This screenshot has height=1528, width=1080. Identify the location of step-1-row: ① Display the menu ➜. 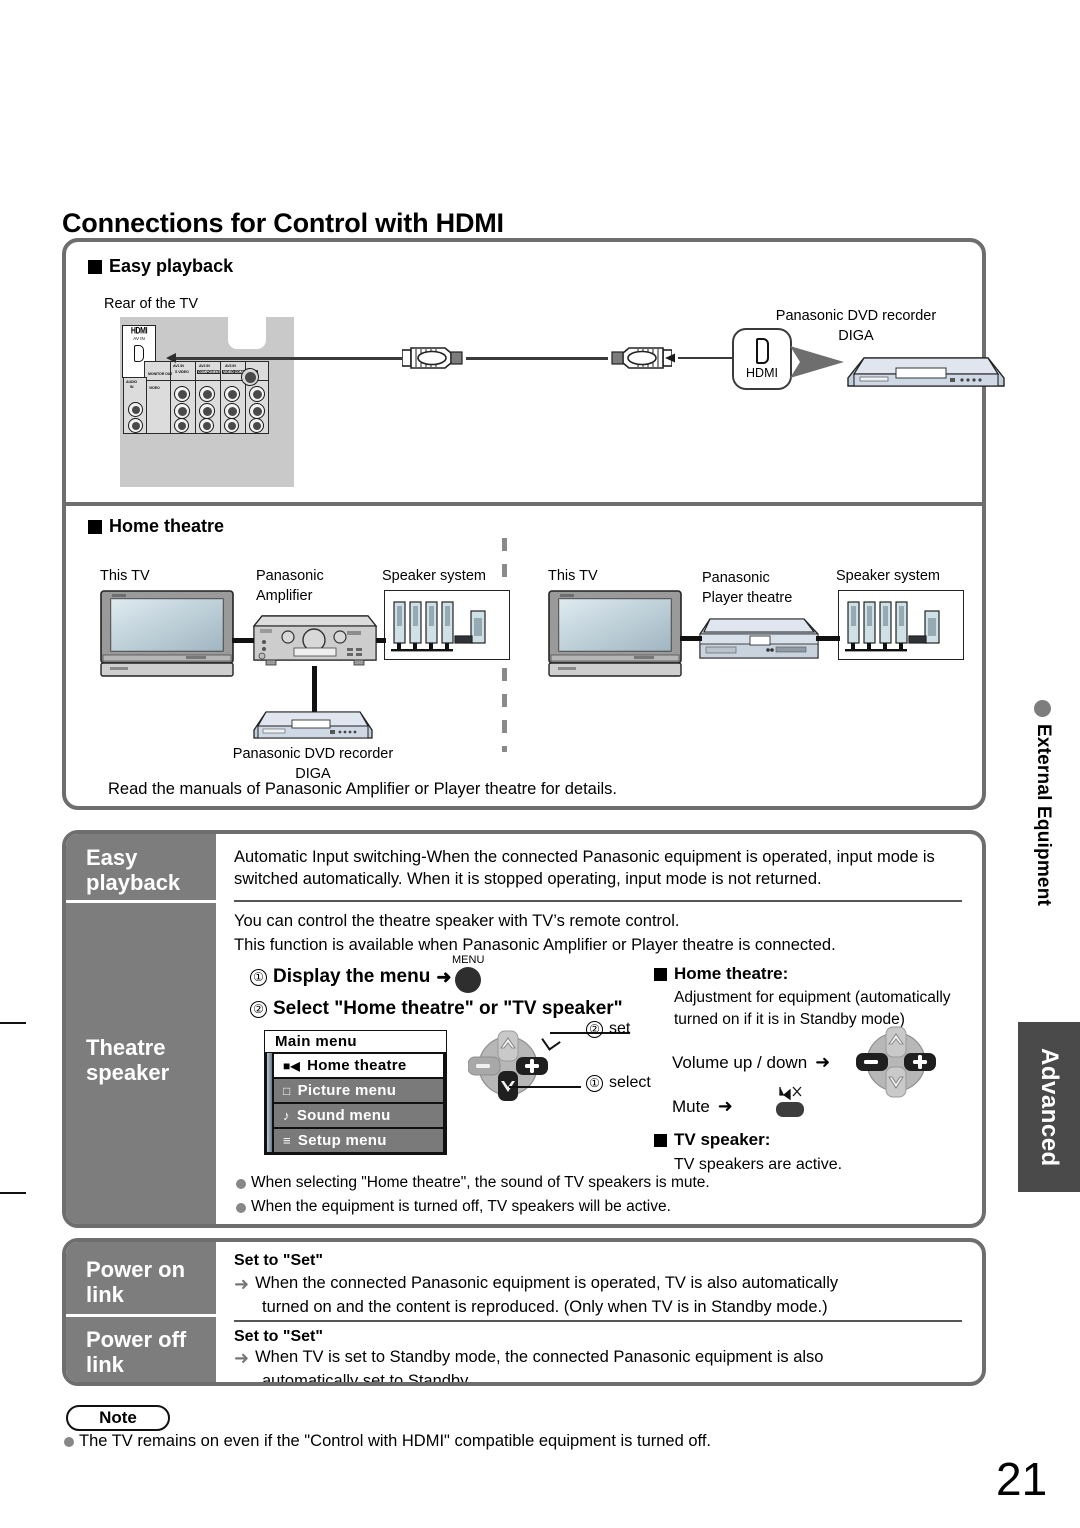
(350, 977).